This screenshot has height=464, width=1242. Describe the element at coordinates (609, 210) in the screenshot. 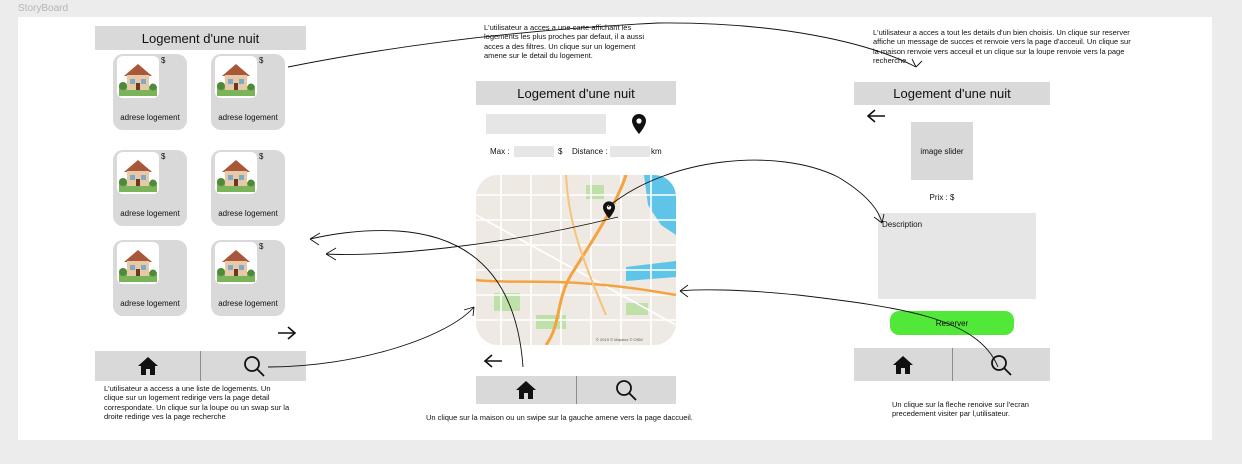

I see `map-pin-icon` at that location.